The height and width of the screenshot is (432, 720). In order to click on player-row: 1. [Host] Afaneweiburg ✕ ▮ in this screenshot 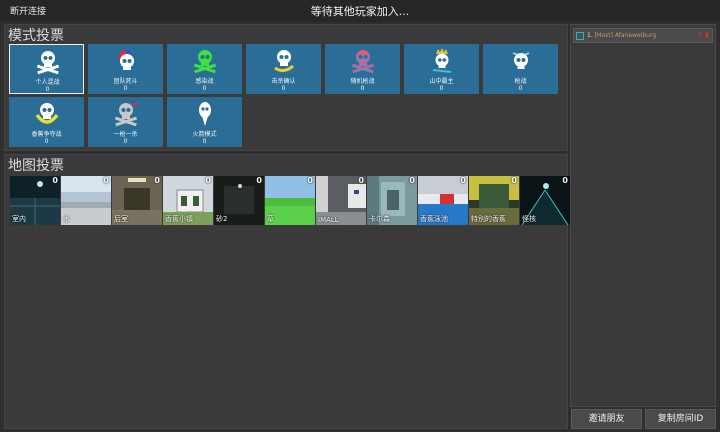, I will do `click(643, 35)`.